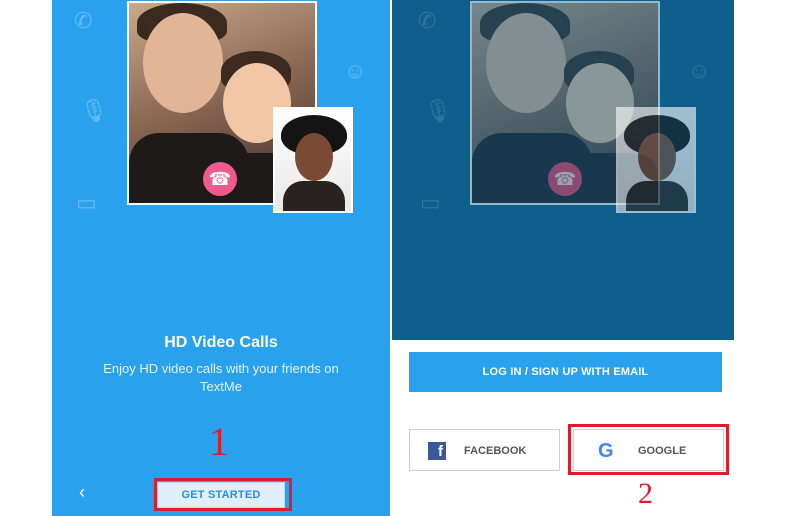 Image resolution: width=800 pixels, height=516 pixels. I want to click on step2-highlight-box, so click(648, 449).